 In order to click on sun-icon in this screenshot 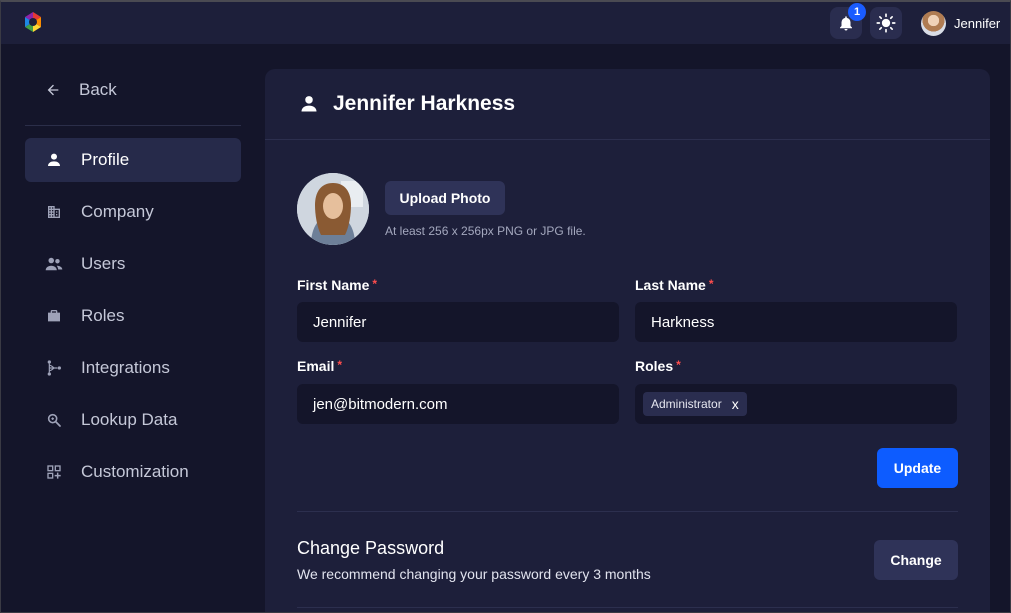, I will do `click(886, 23)`.